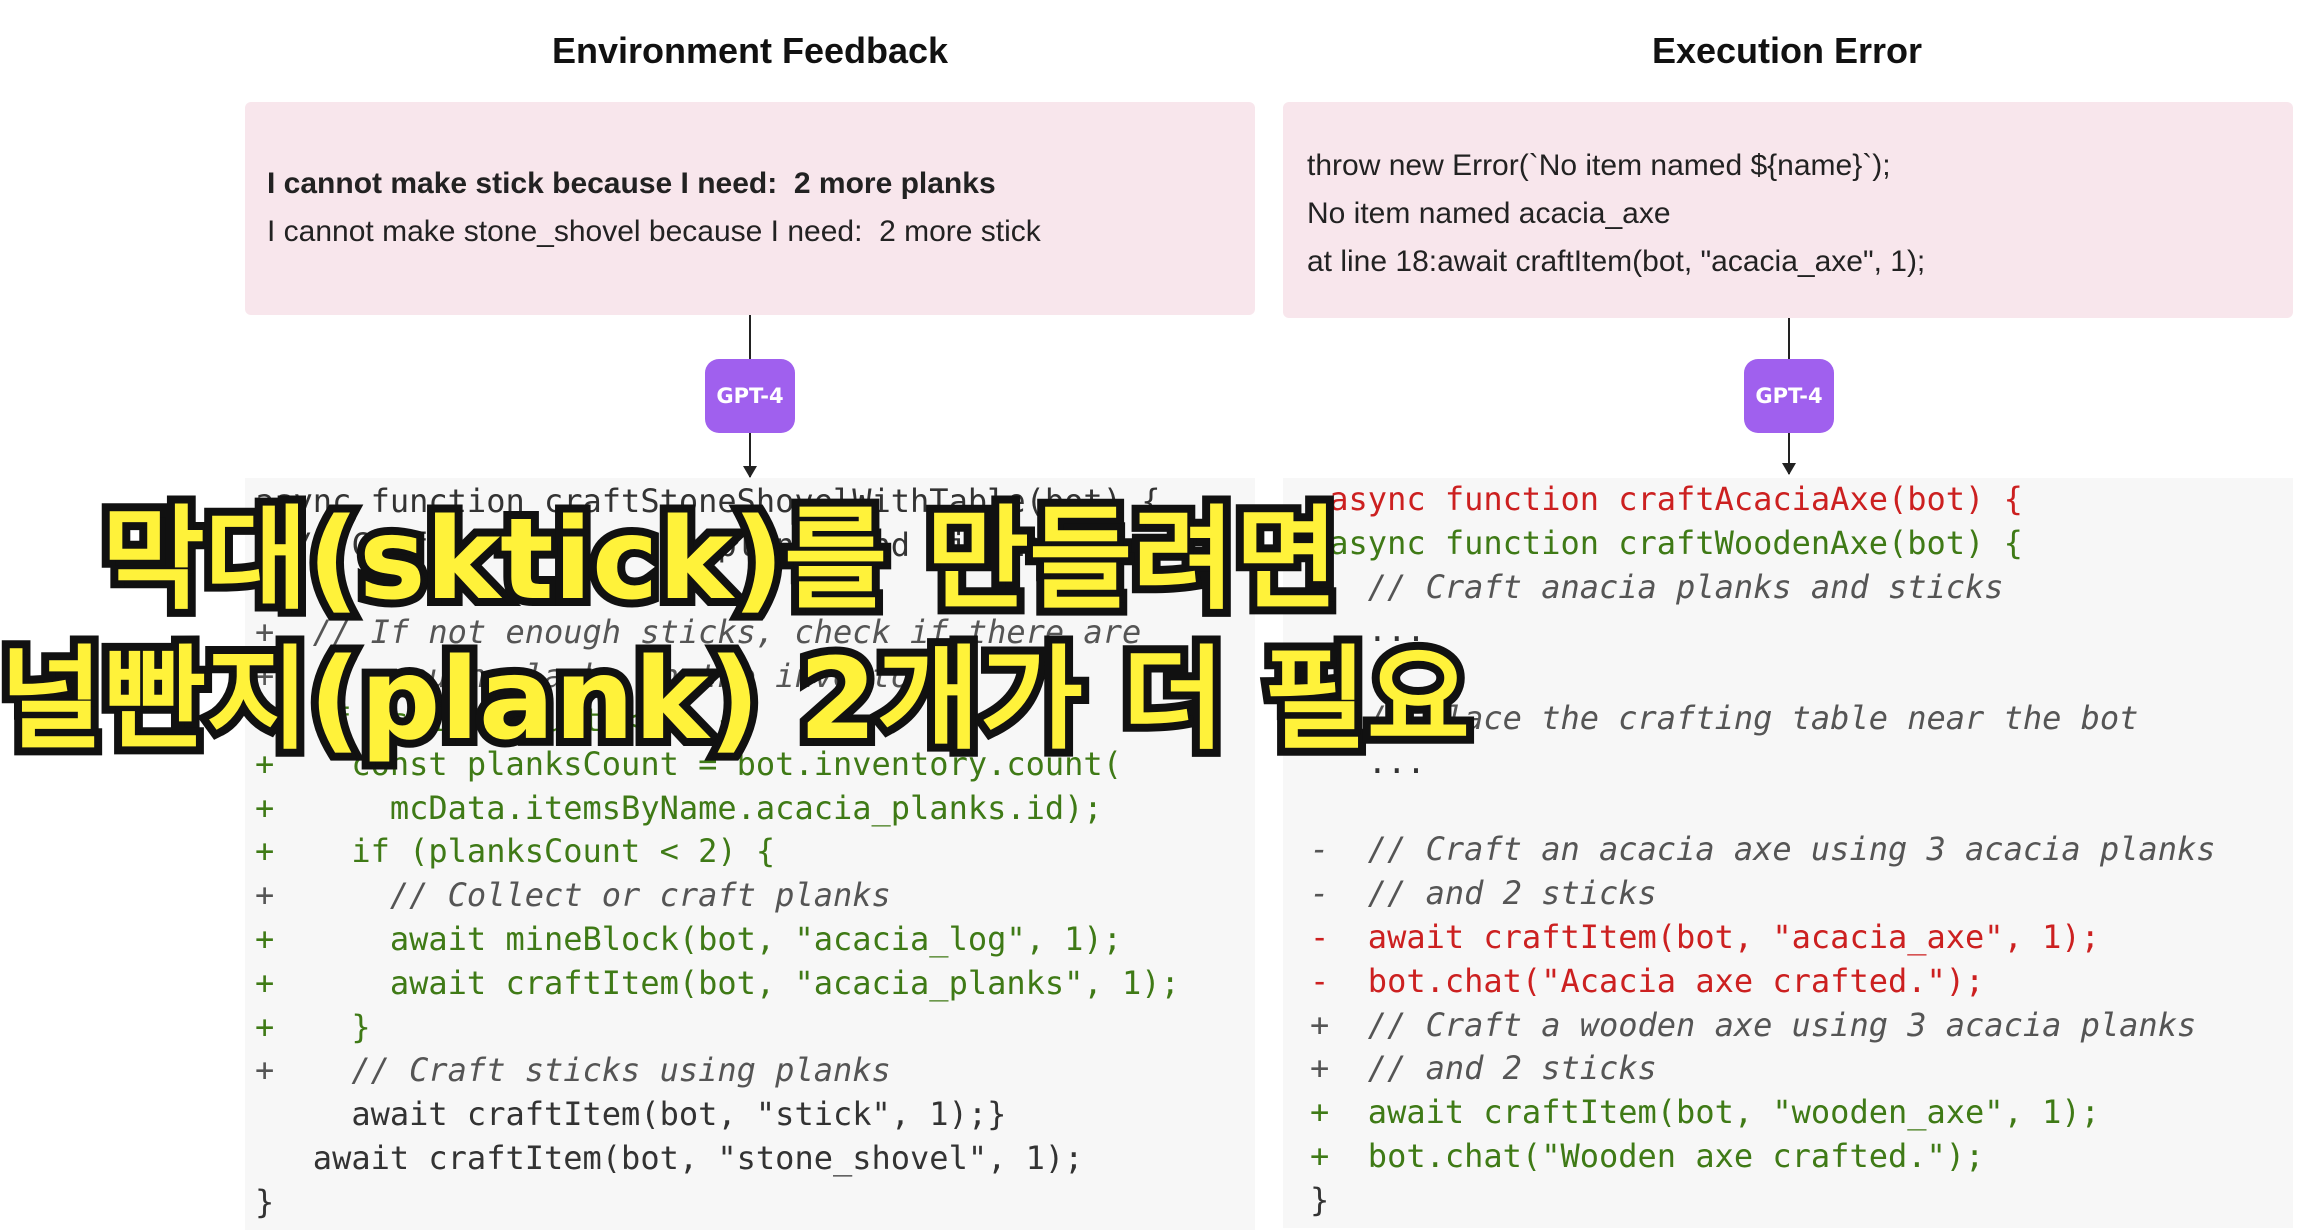 This screenshot has height=1230, width=2300. I want to click on code-line: + mcData.itemsByName.acacia_planks.id);, so click(679, 807).